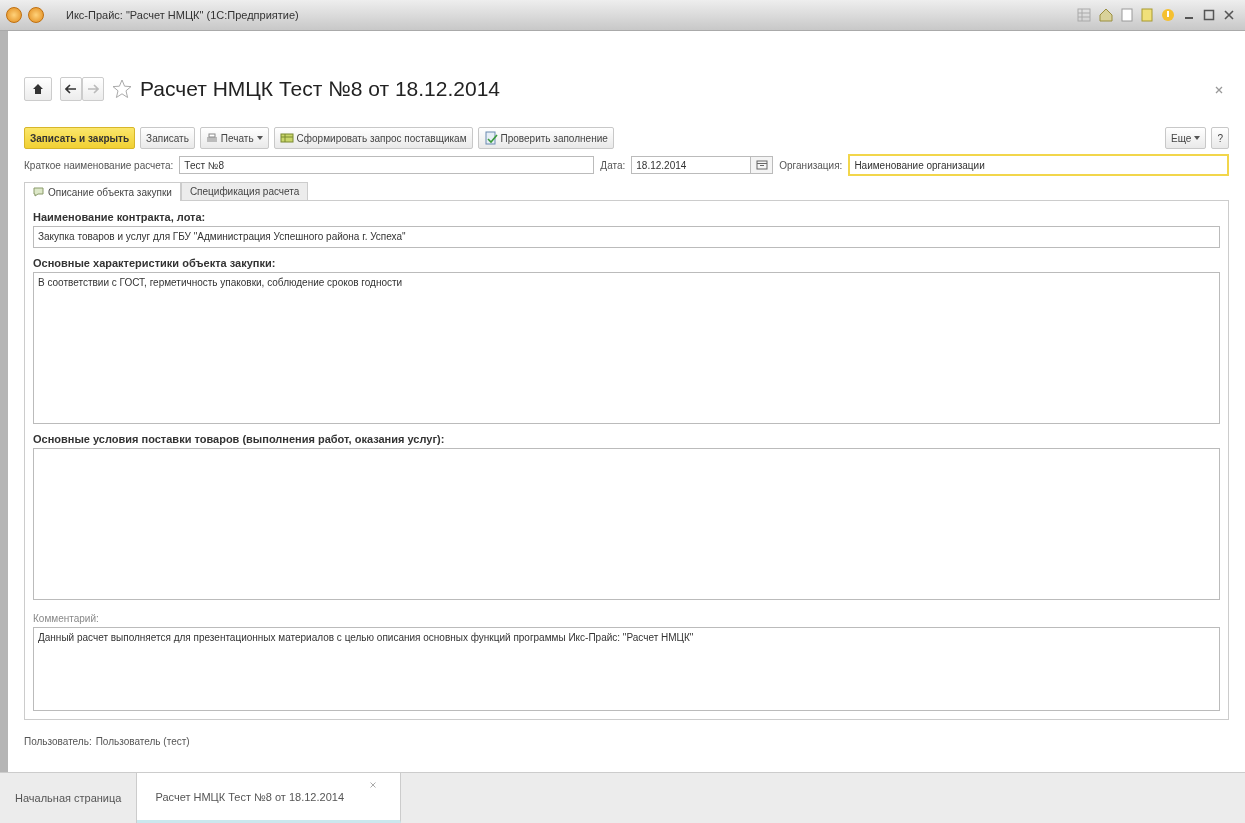 Image resolution: width=1245 pixels, height=823 pixels. What do you see at coordinates (490, 138) in the screenshot?
I see `document-check-icon` at bounding box center [490, 138].